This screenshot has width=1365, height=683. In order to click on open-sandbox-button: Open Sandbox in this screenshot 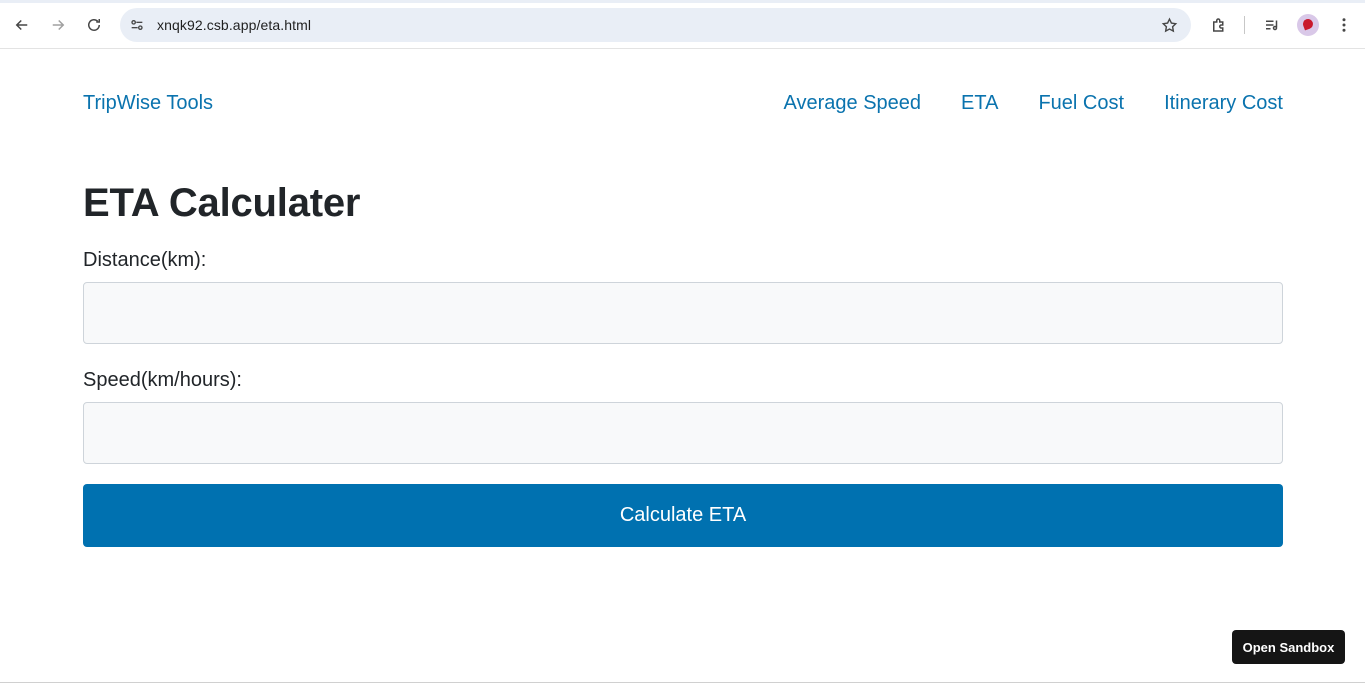, I will do `click(1288, 647)`.